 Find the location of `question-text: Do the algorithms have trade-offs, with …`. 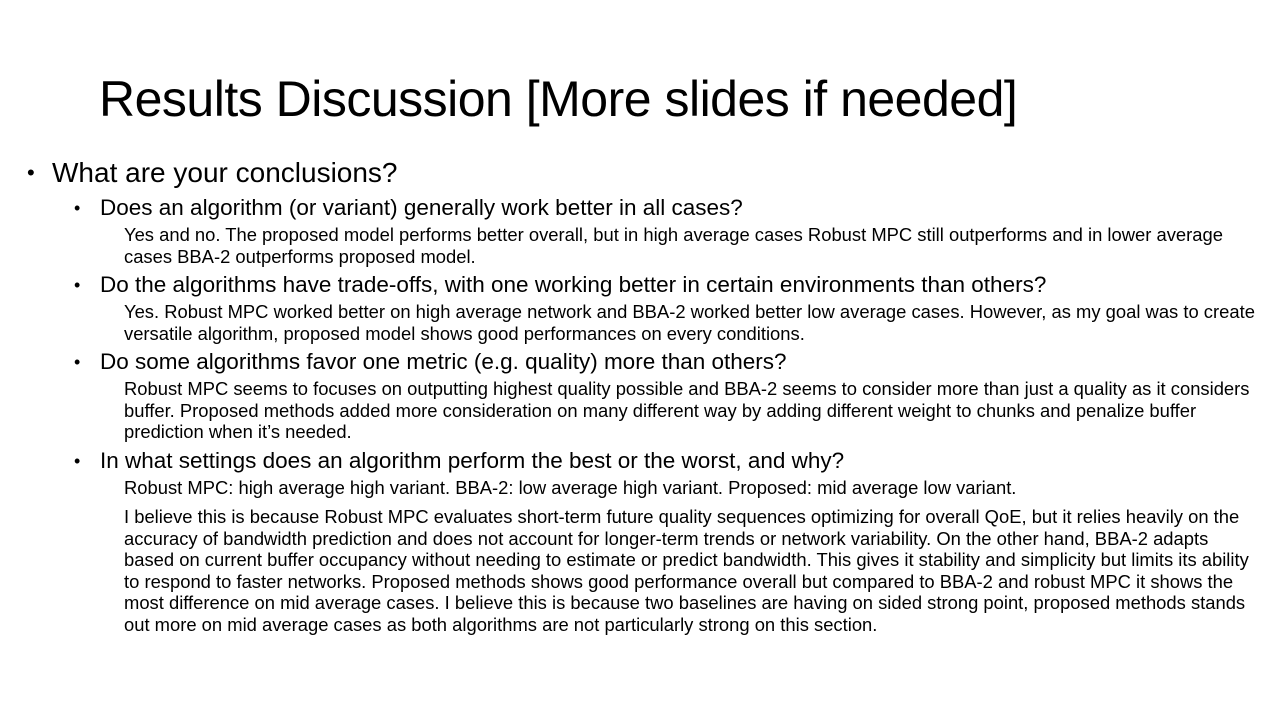

question-text: Do the algorithms have trade-offs, with … is located at coordinates (573, 284).